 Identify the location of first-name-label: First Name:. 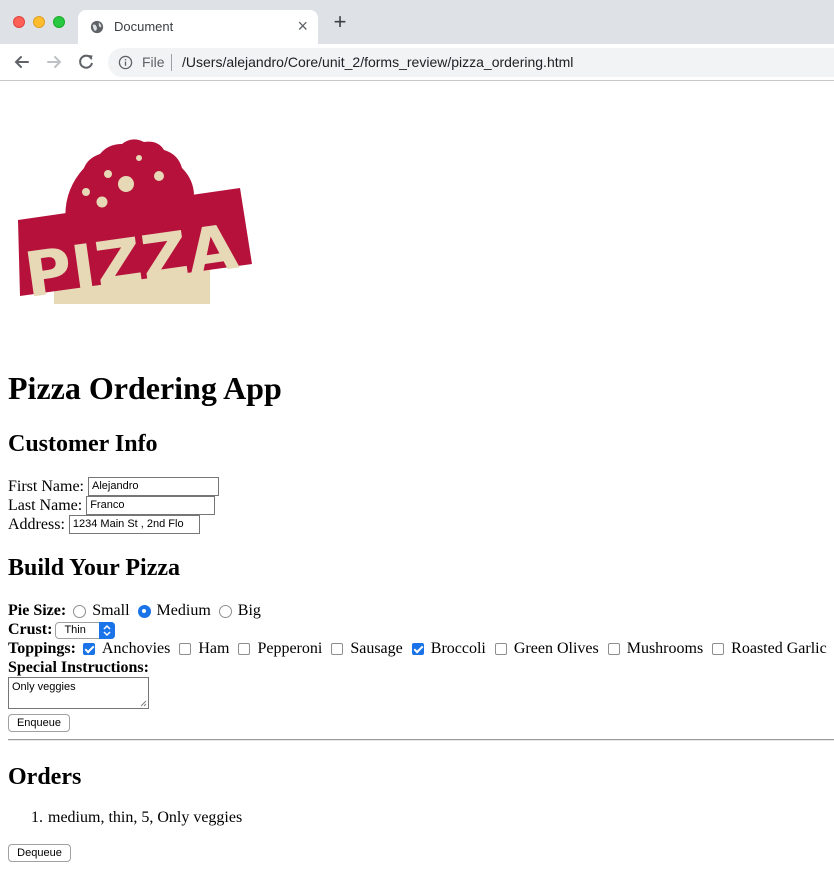
(46, 486).